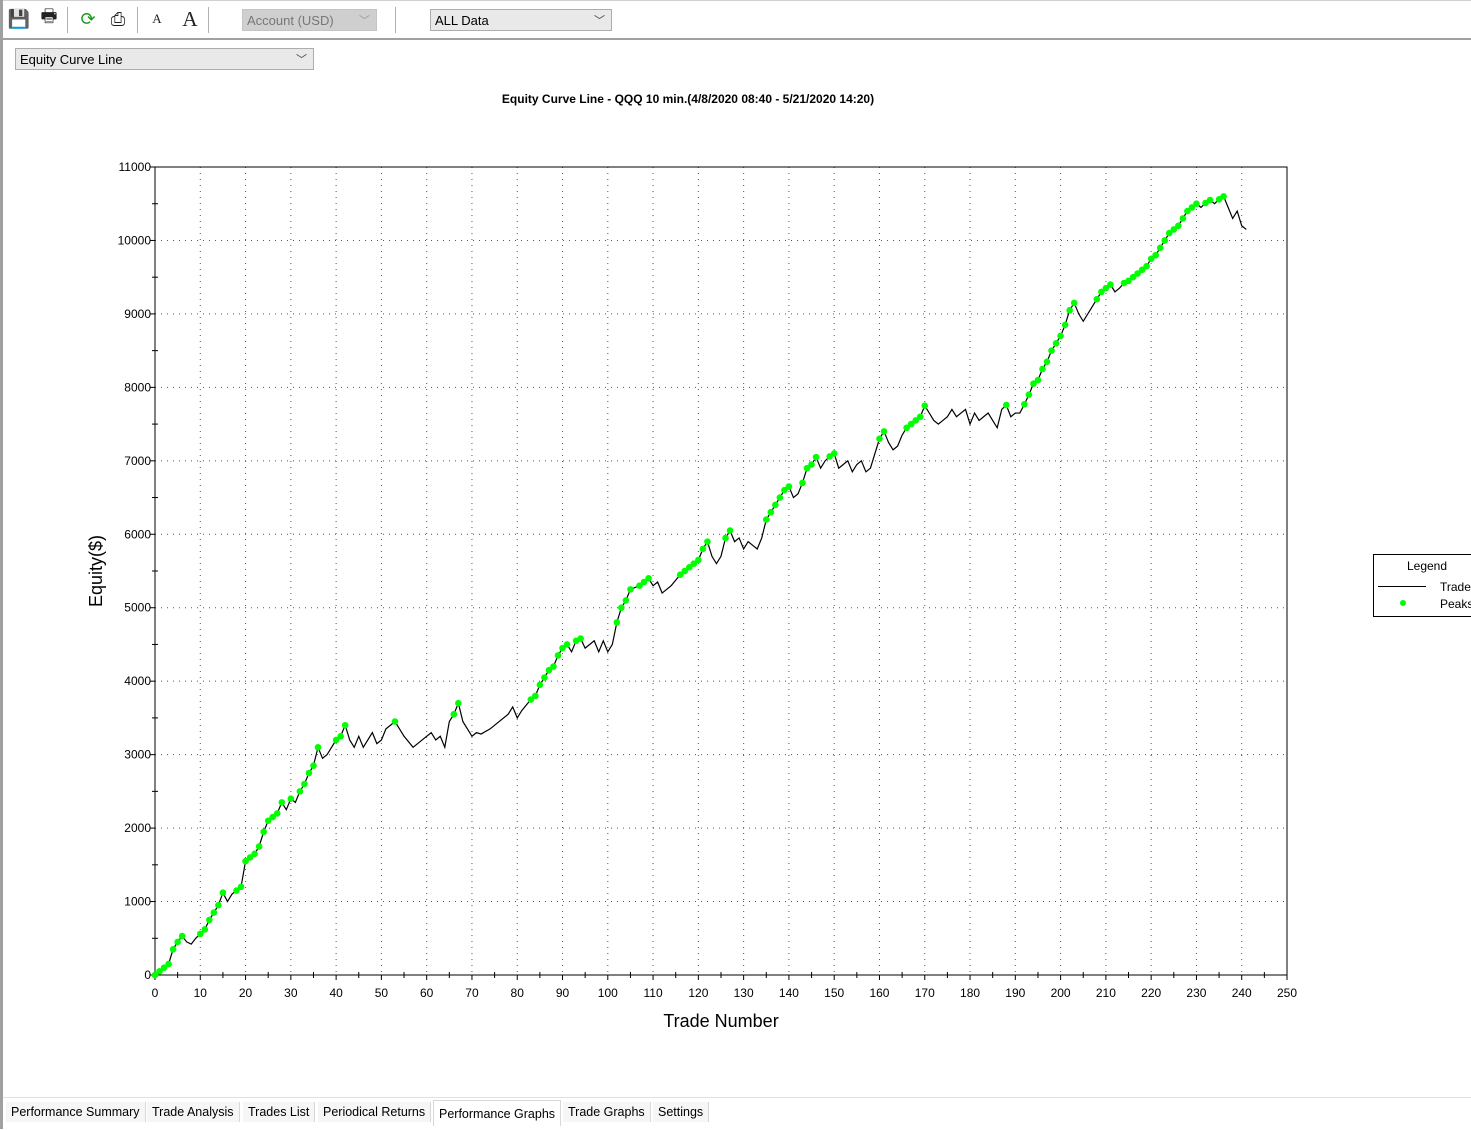  Describe the element at coordinates (518, 993) in the screenshot. I see `x-tick-label: 80` at that location.